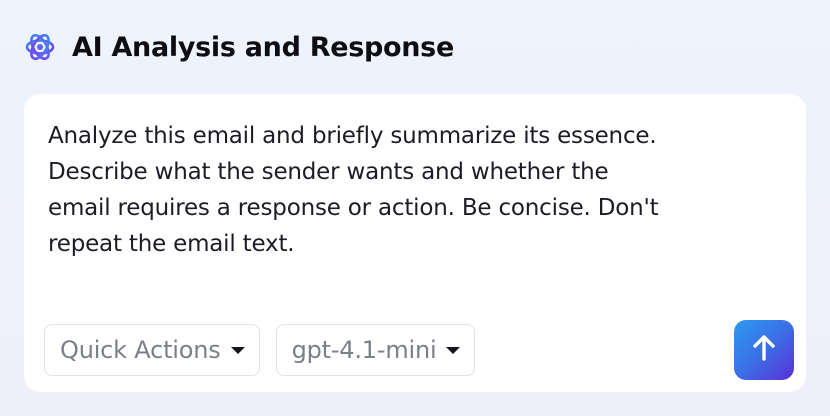 The image size is (830, 416). What do you see at coordinates (263, 47) in the screenshot?
I see `panel-title: AI Analysis and Response` at bounding box center [263, 47].